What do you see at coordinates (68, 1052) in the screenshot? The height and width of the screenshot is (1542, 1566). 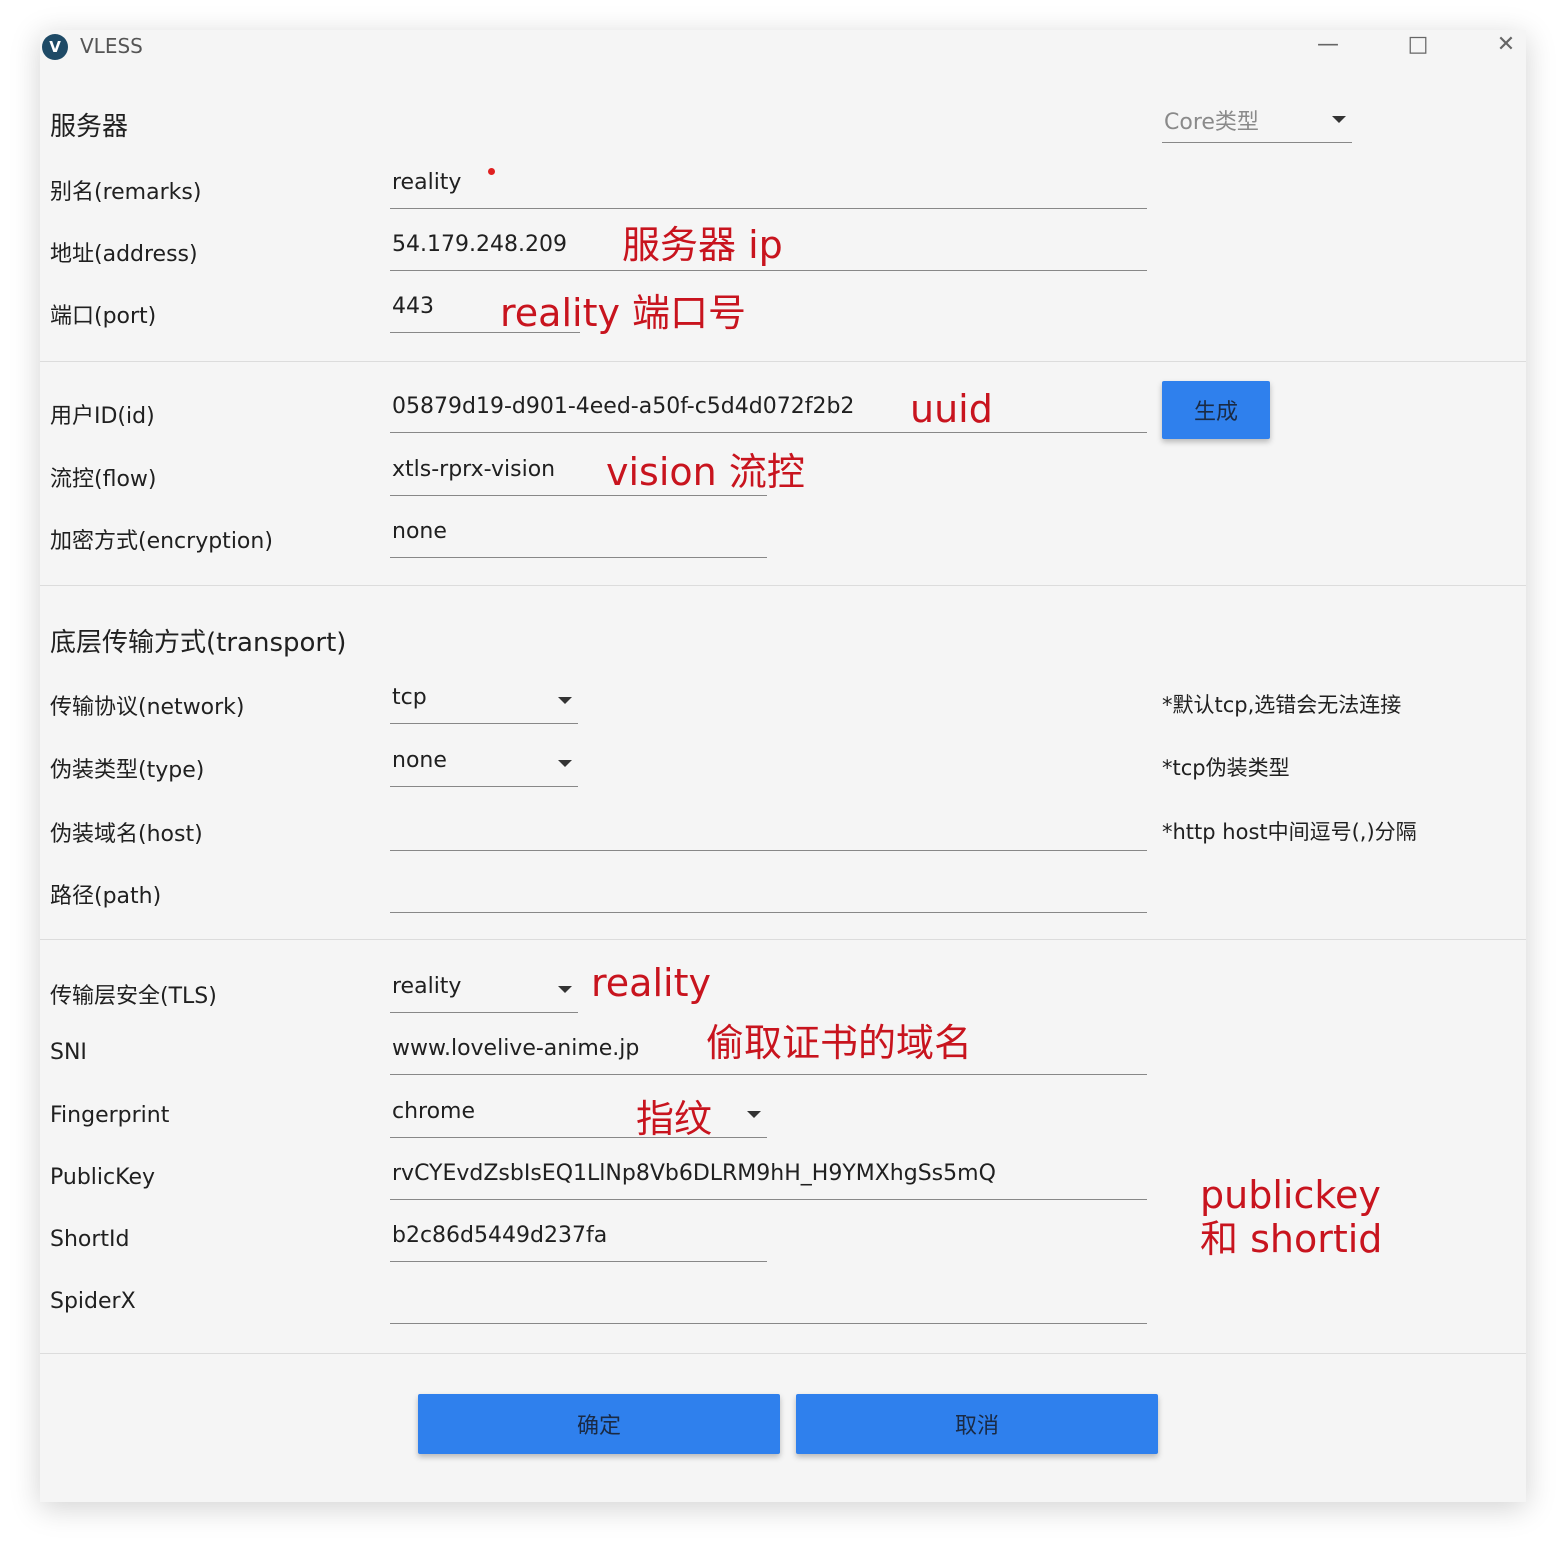 I see `sni-label: SNI` at bounding box center [68, 1052].